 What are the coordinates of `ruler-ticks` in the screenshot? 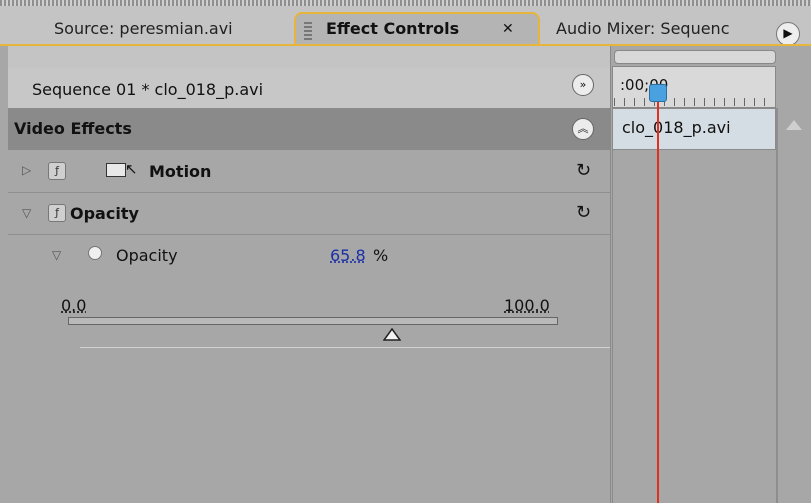 It's located at (694, 102).